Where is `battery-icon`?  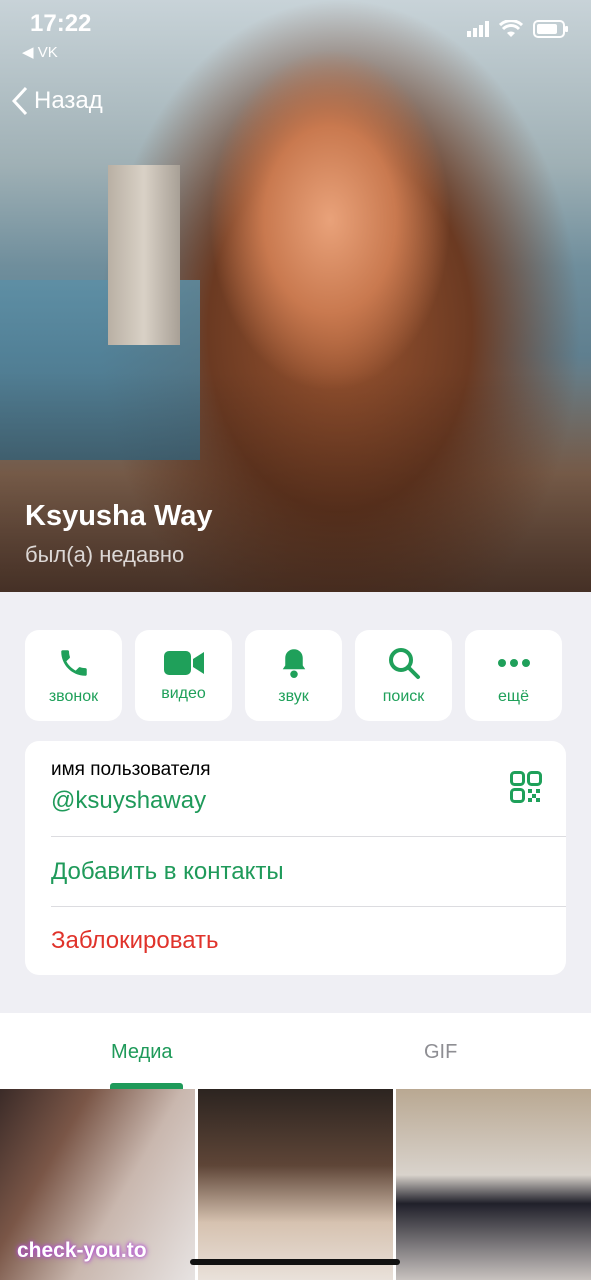 battery-icon is located at coordinates (550, 29).